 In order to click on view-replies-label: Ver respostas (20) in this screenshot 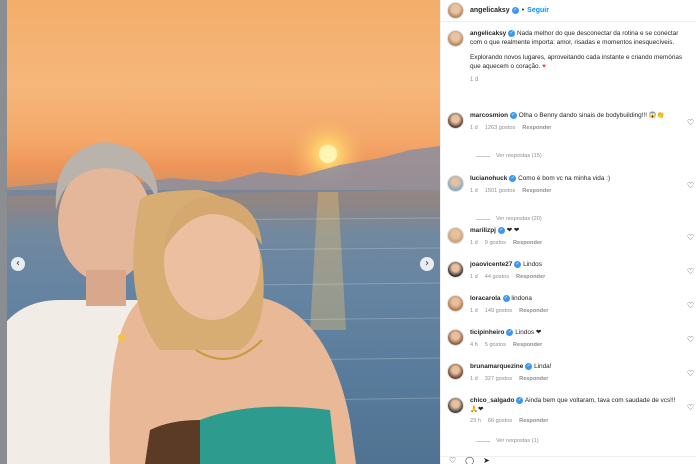, I will do `click(519, 219)`.